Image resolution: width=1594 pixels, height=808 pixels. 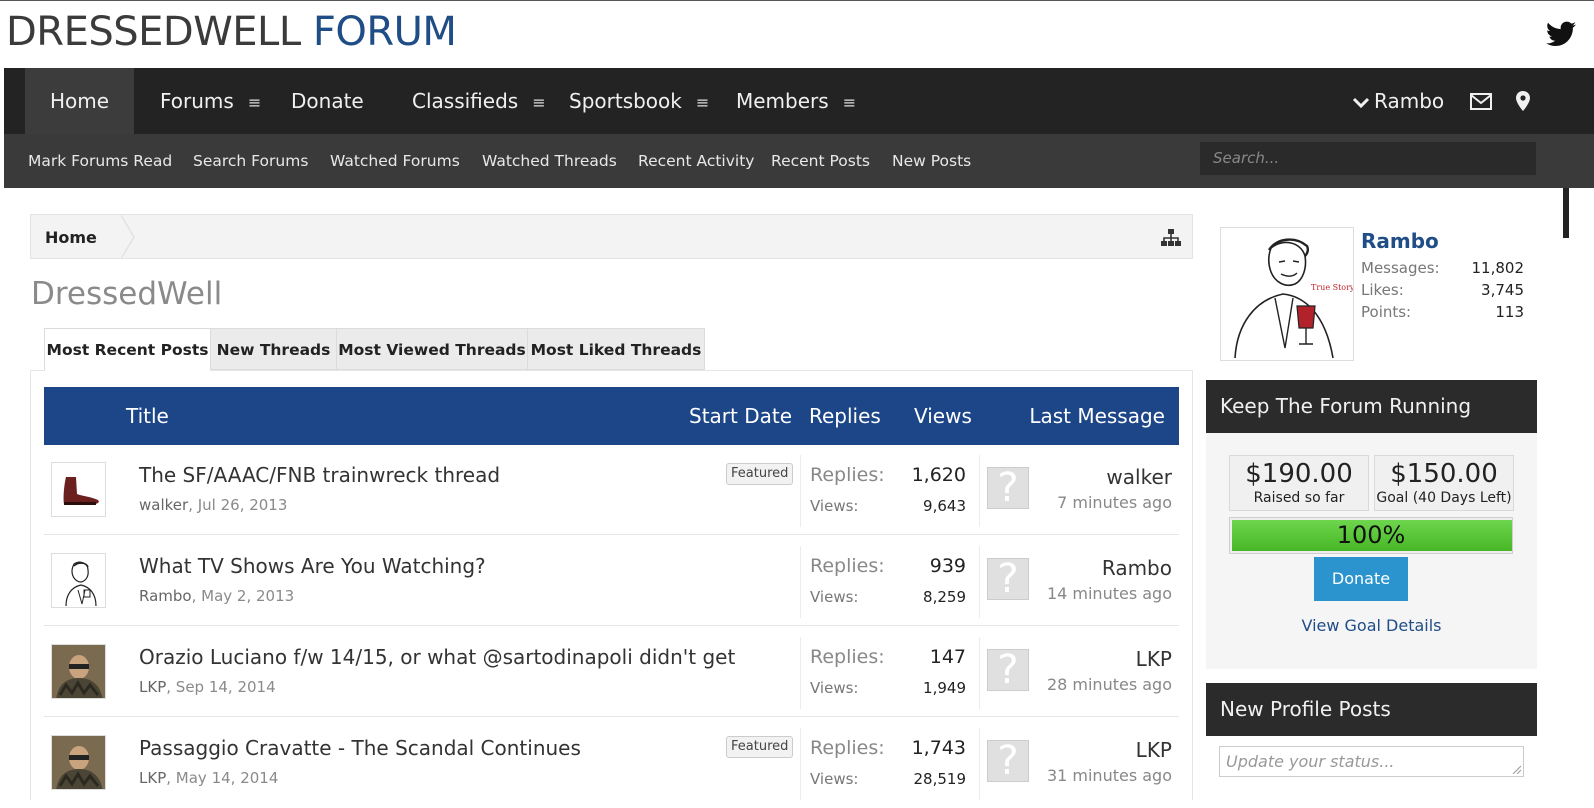 I want to click on tab-most-recent-posts: Most Recent Posts, so click(x=127, y=349).